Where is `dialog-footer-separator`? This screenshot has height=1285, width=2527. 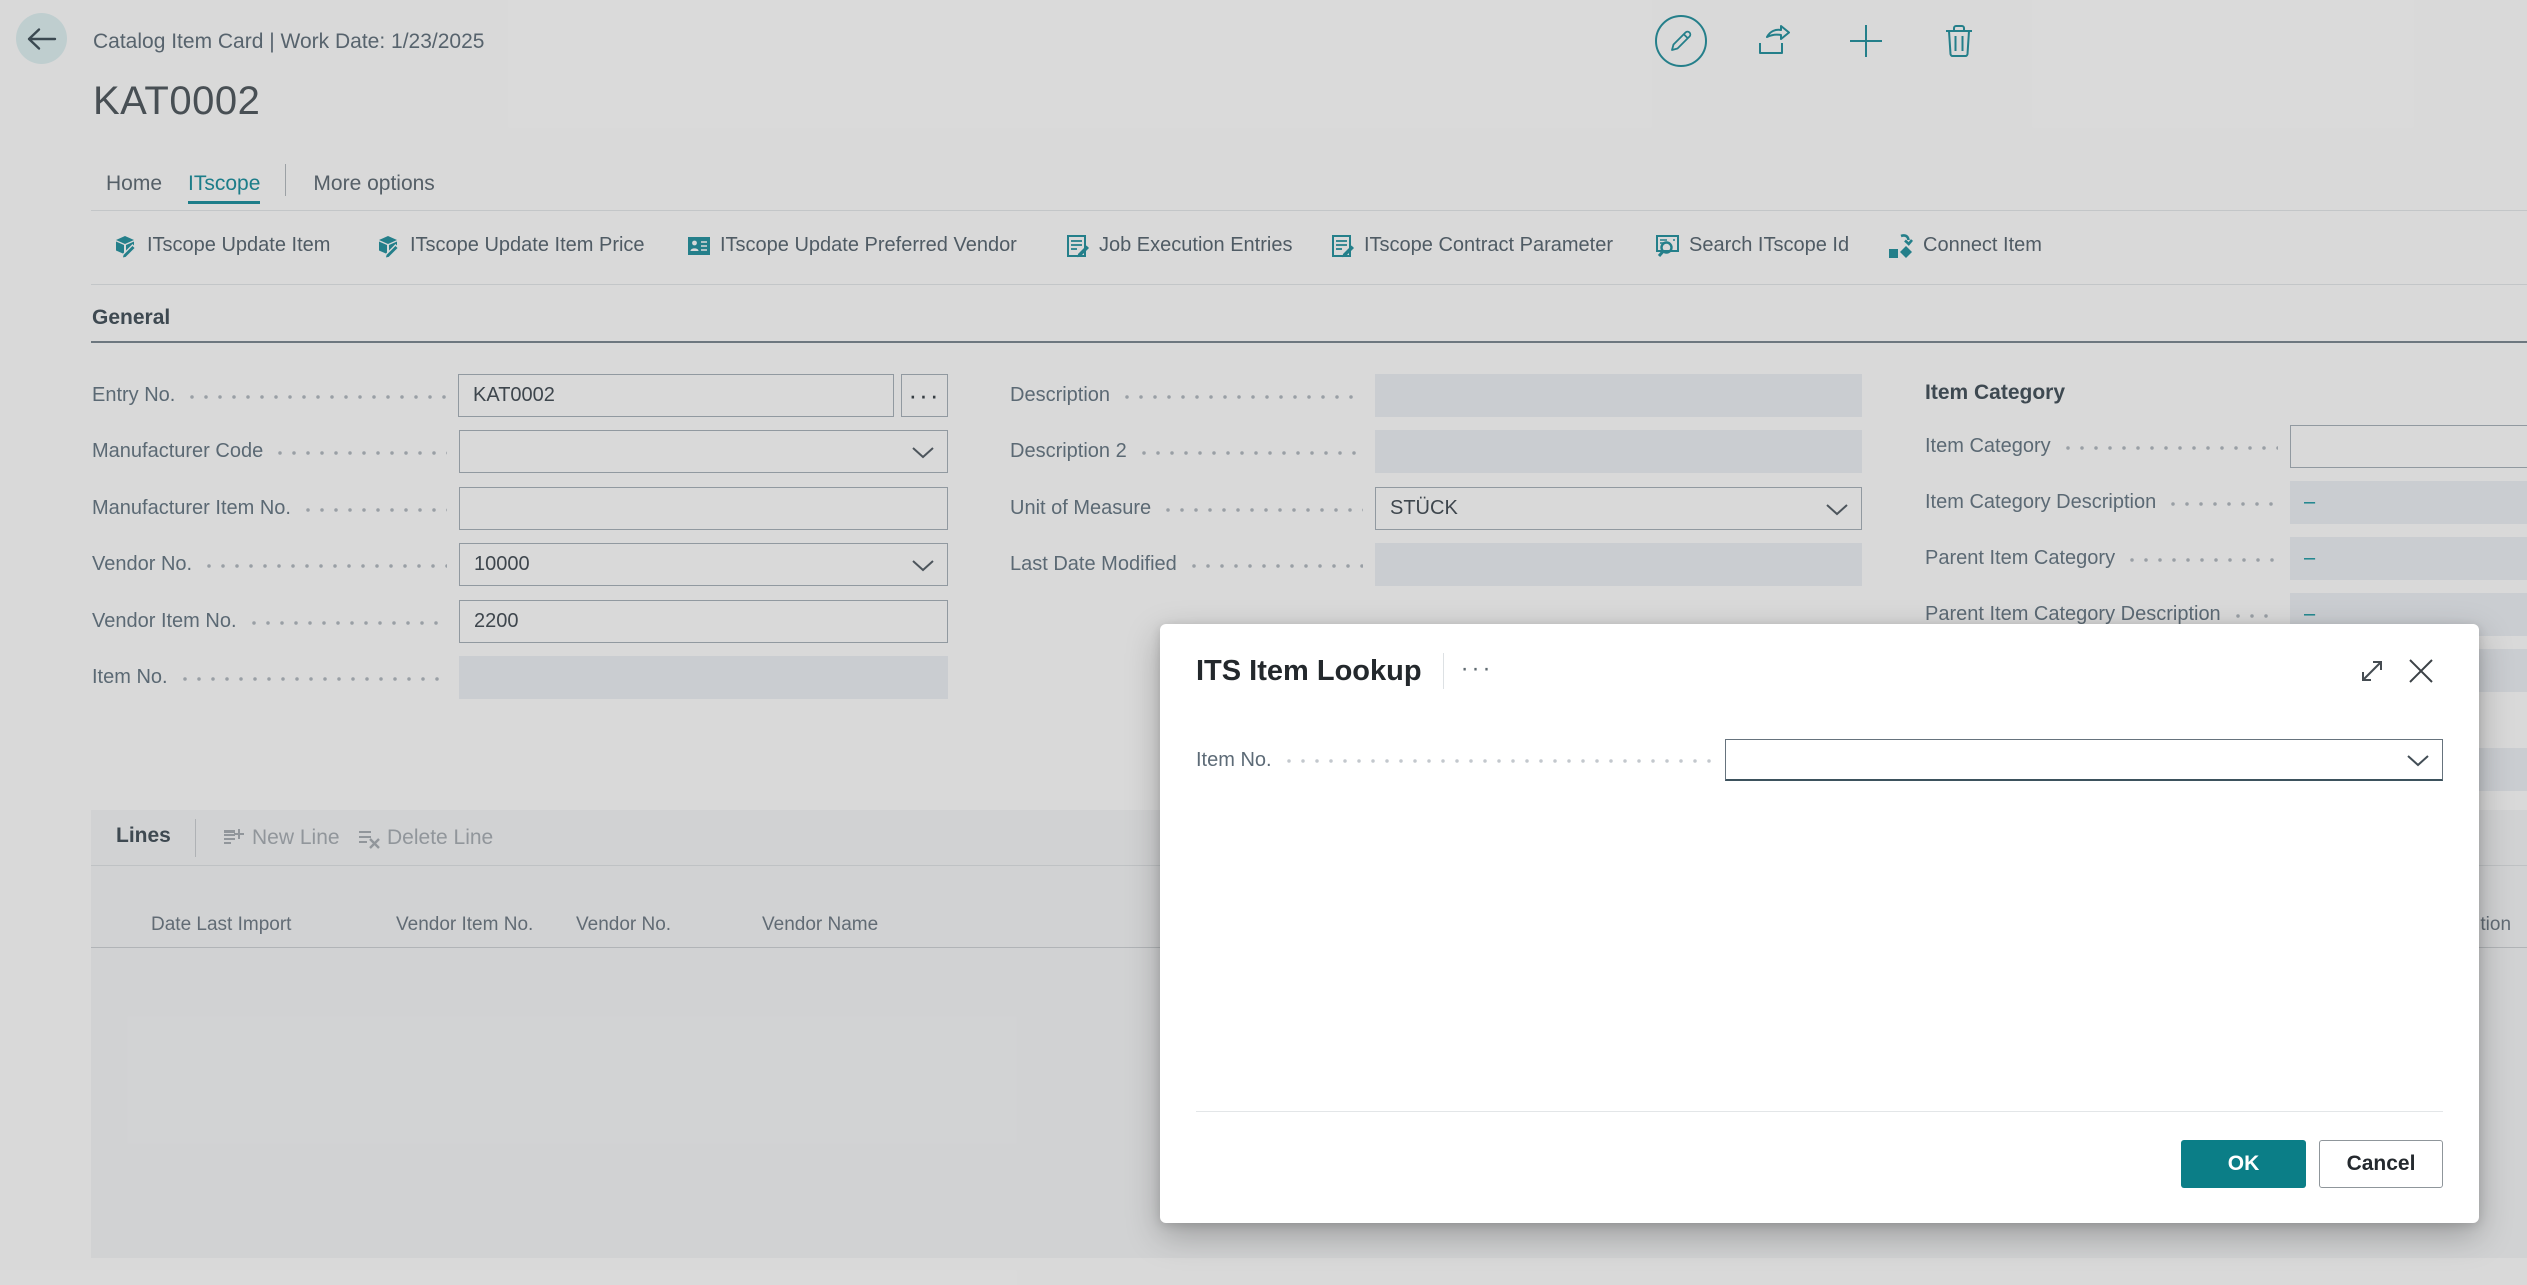
dialog-footer-separator is located at coordinates (1819, 1111).